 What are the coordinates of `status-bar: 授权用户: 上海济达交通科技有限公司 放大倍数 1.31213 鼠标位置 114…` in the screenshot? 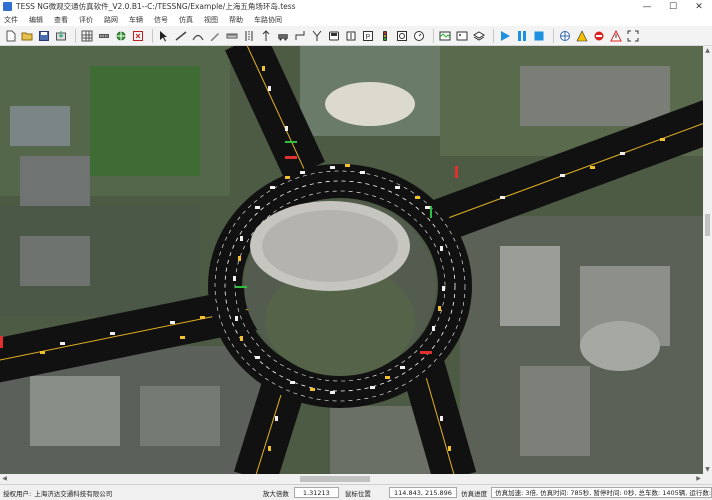 It's located at (356, 492).